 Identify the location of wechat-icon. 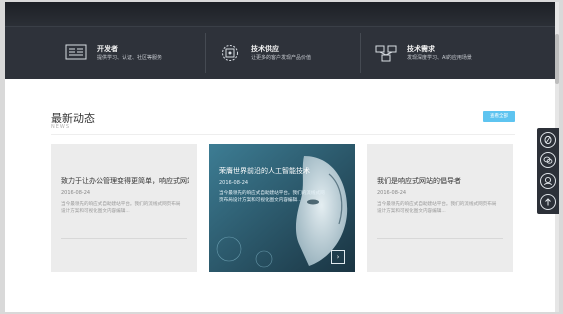
(548, 160).